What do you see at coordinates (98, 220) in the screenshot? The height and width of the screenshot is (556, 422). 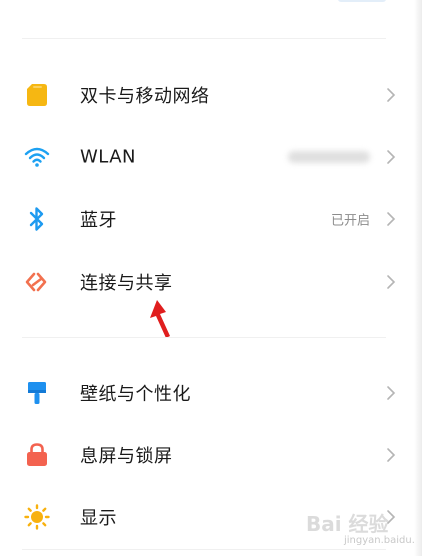 I see `settings-item-label: 蓝牙` at bounding box center [98, 220].